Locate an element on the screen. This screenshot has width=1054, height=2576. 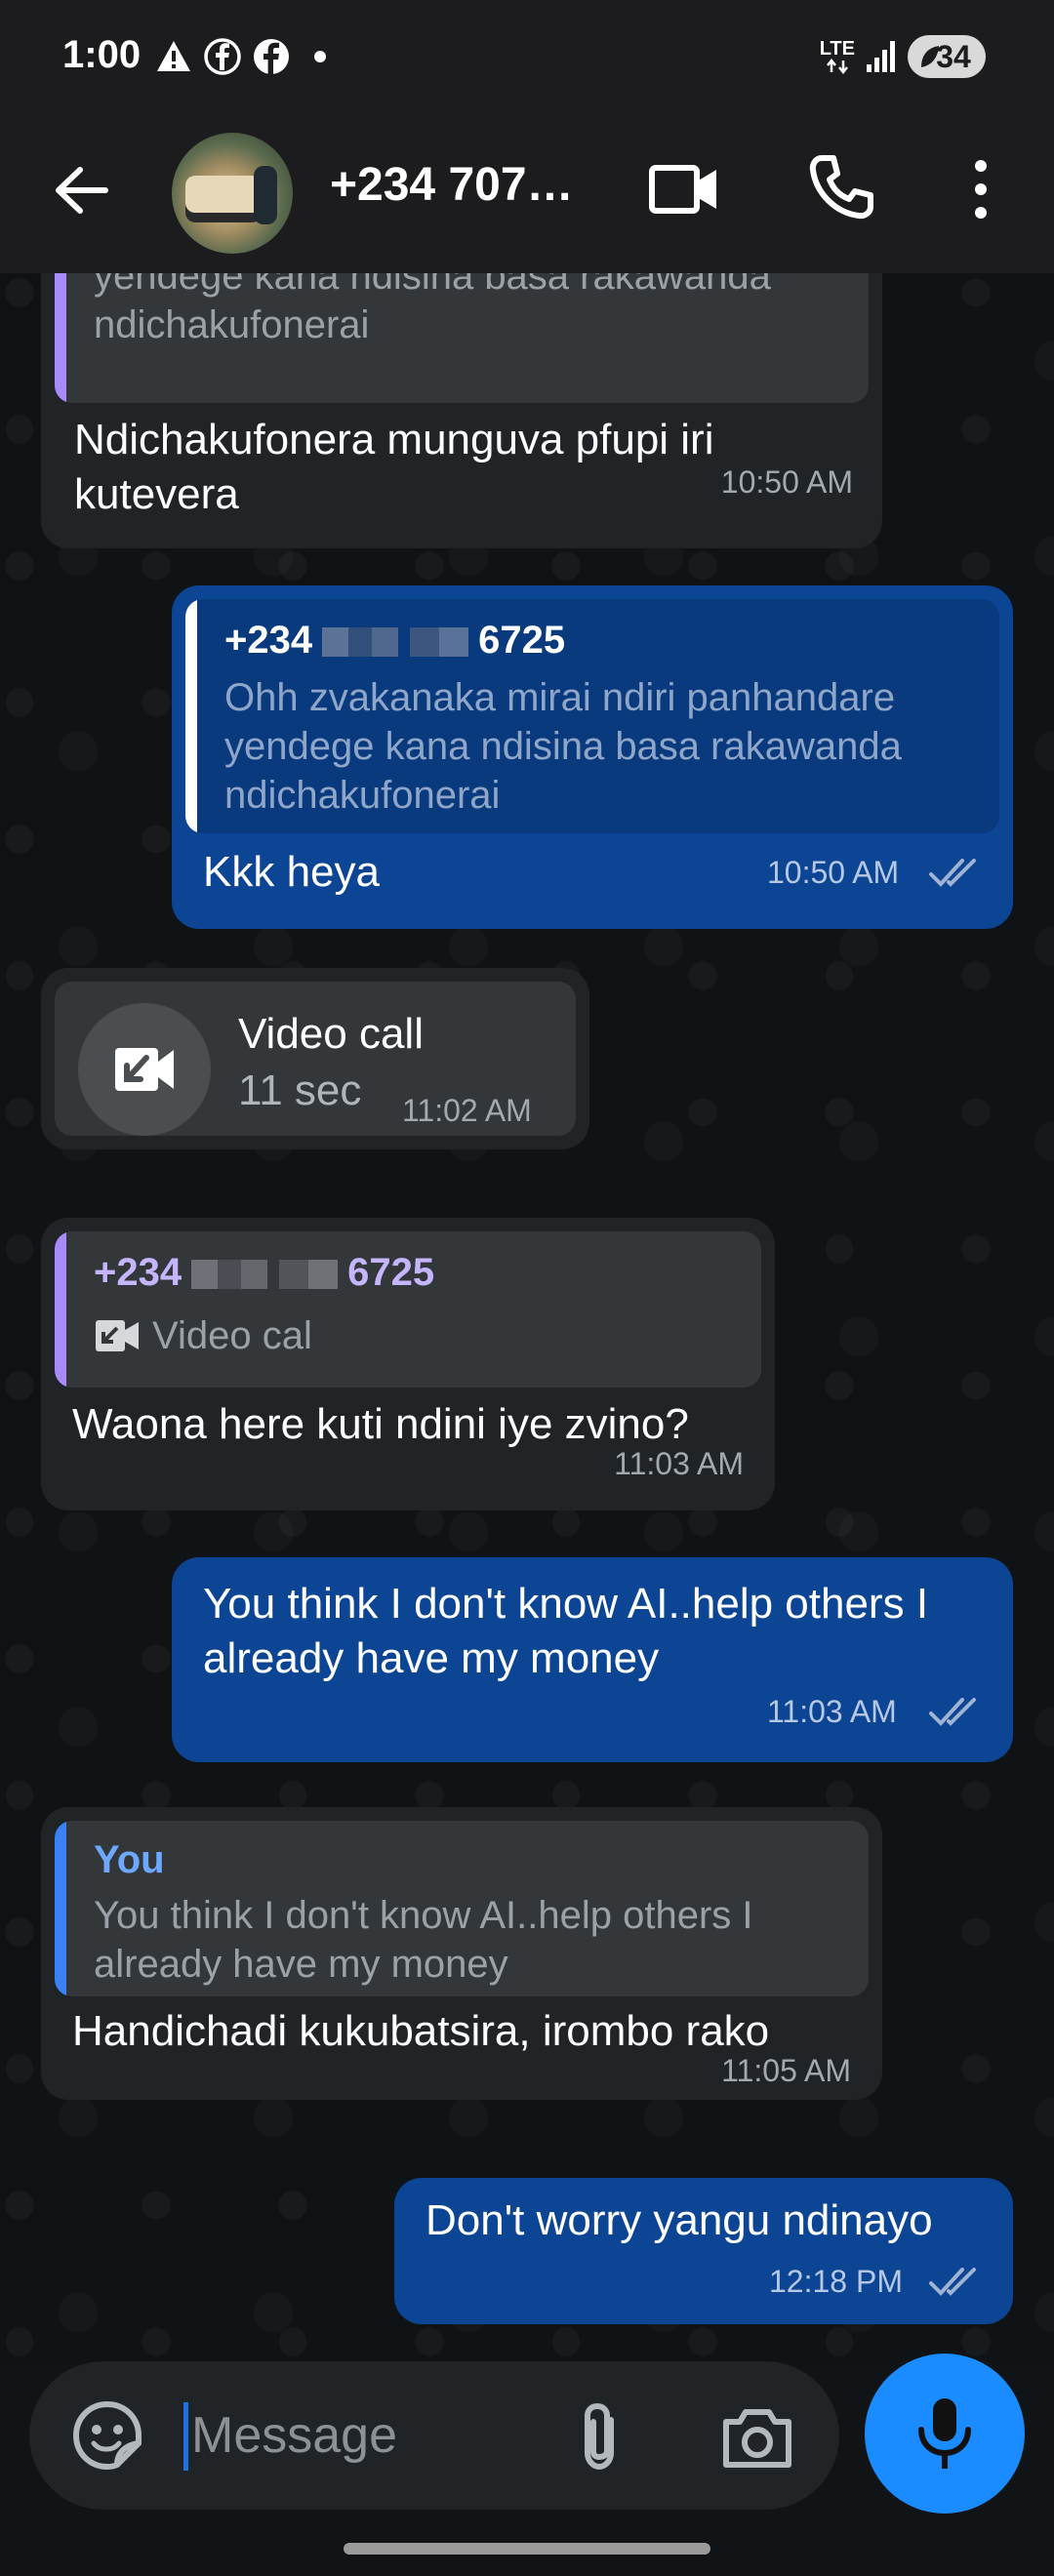
status-time: 1:00 is located at coordinates (102, 54).